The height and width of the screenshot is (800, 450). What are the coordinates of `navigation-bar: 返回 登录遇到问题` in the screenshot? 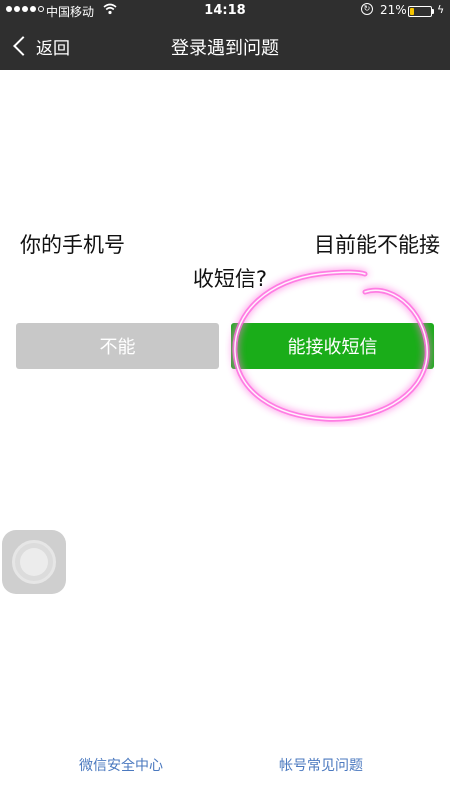 It's located at (225, 46).